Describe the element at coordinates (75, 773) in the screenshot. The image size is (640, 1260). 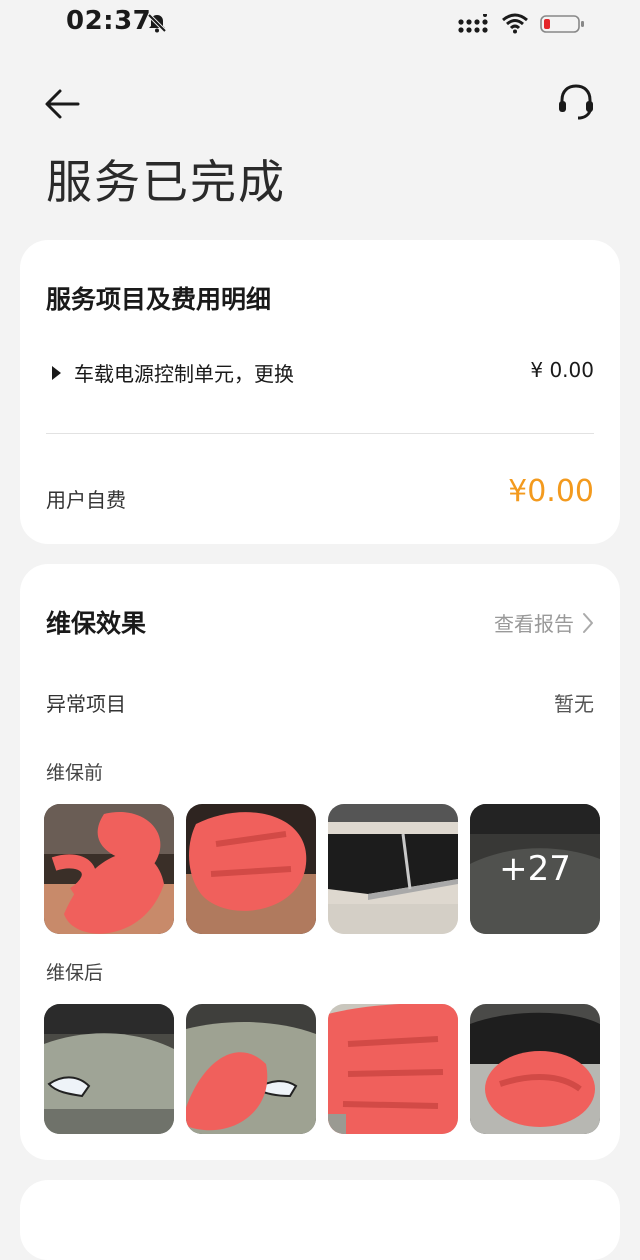
I see `before-maintenance-label: 维保前` at that location.